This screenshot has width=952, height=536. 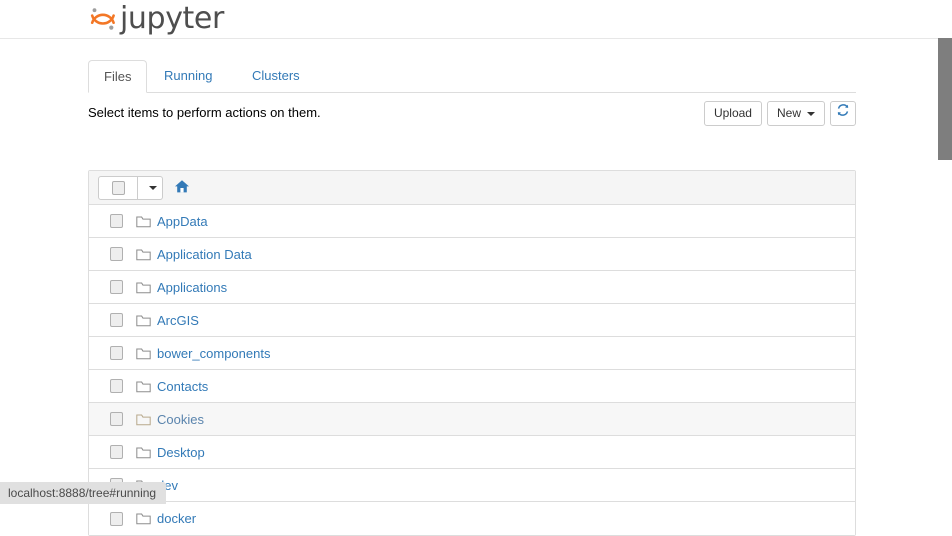 I want to click on refresh-button, so click(x=843, y=113).